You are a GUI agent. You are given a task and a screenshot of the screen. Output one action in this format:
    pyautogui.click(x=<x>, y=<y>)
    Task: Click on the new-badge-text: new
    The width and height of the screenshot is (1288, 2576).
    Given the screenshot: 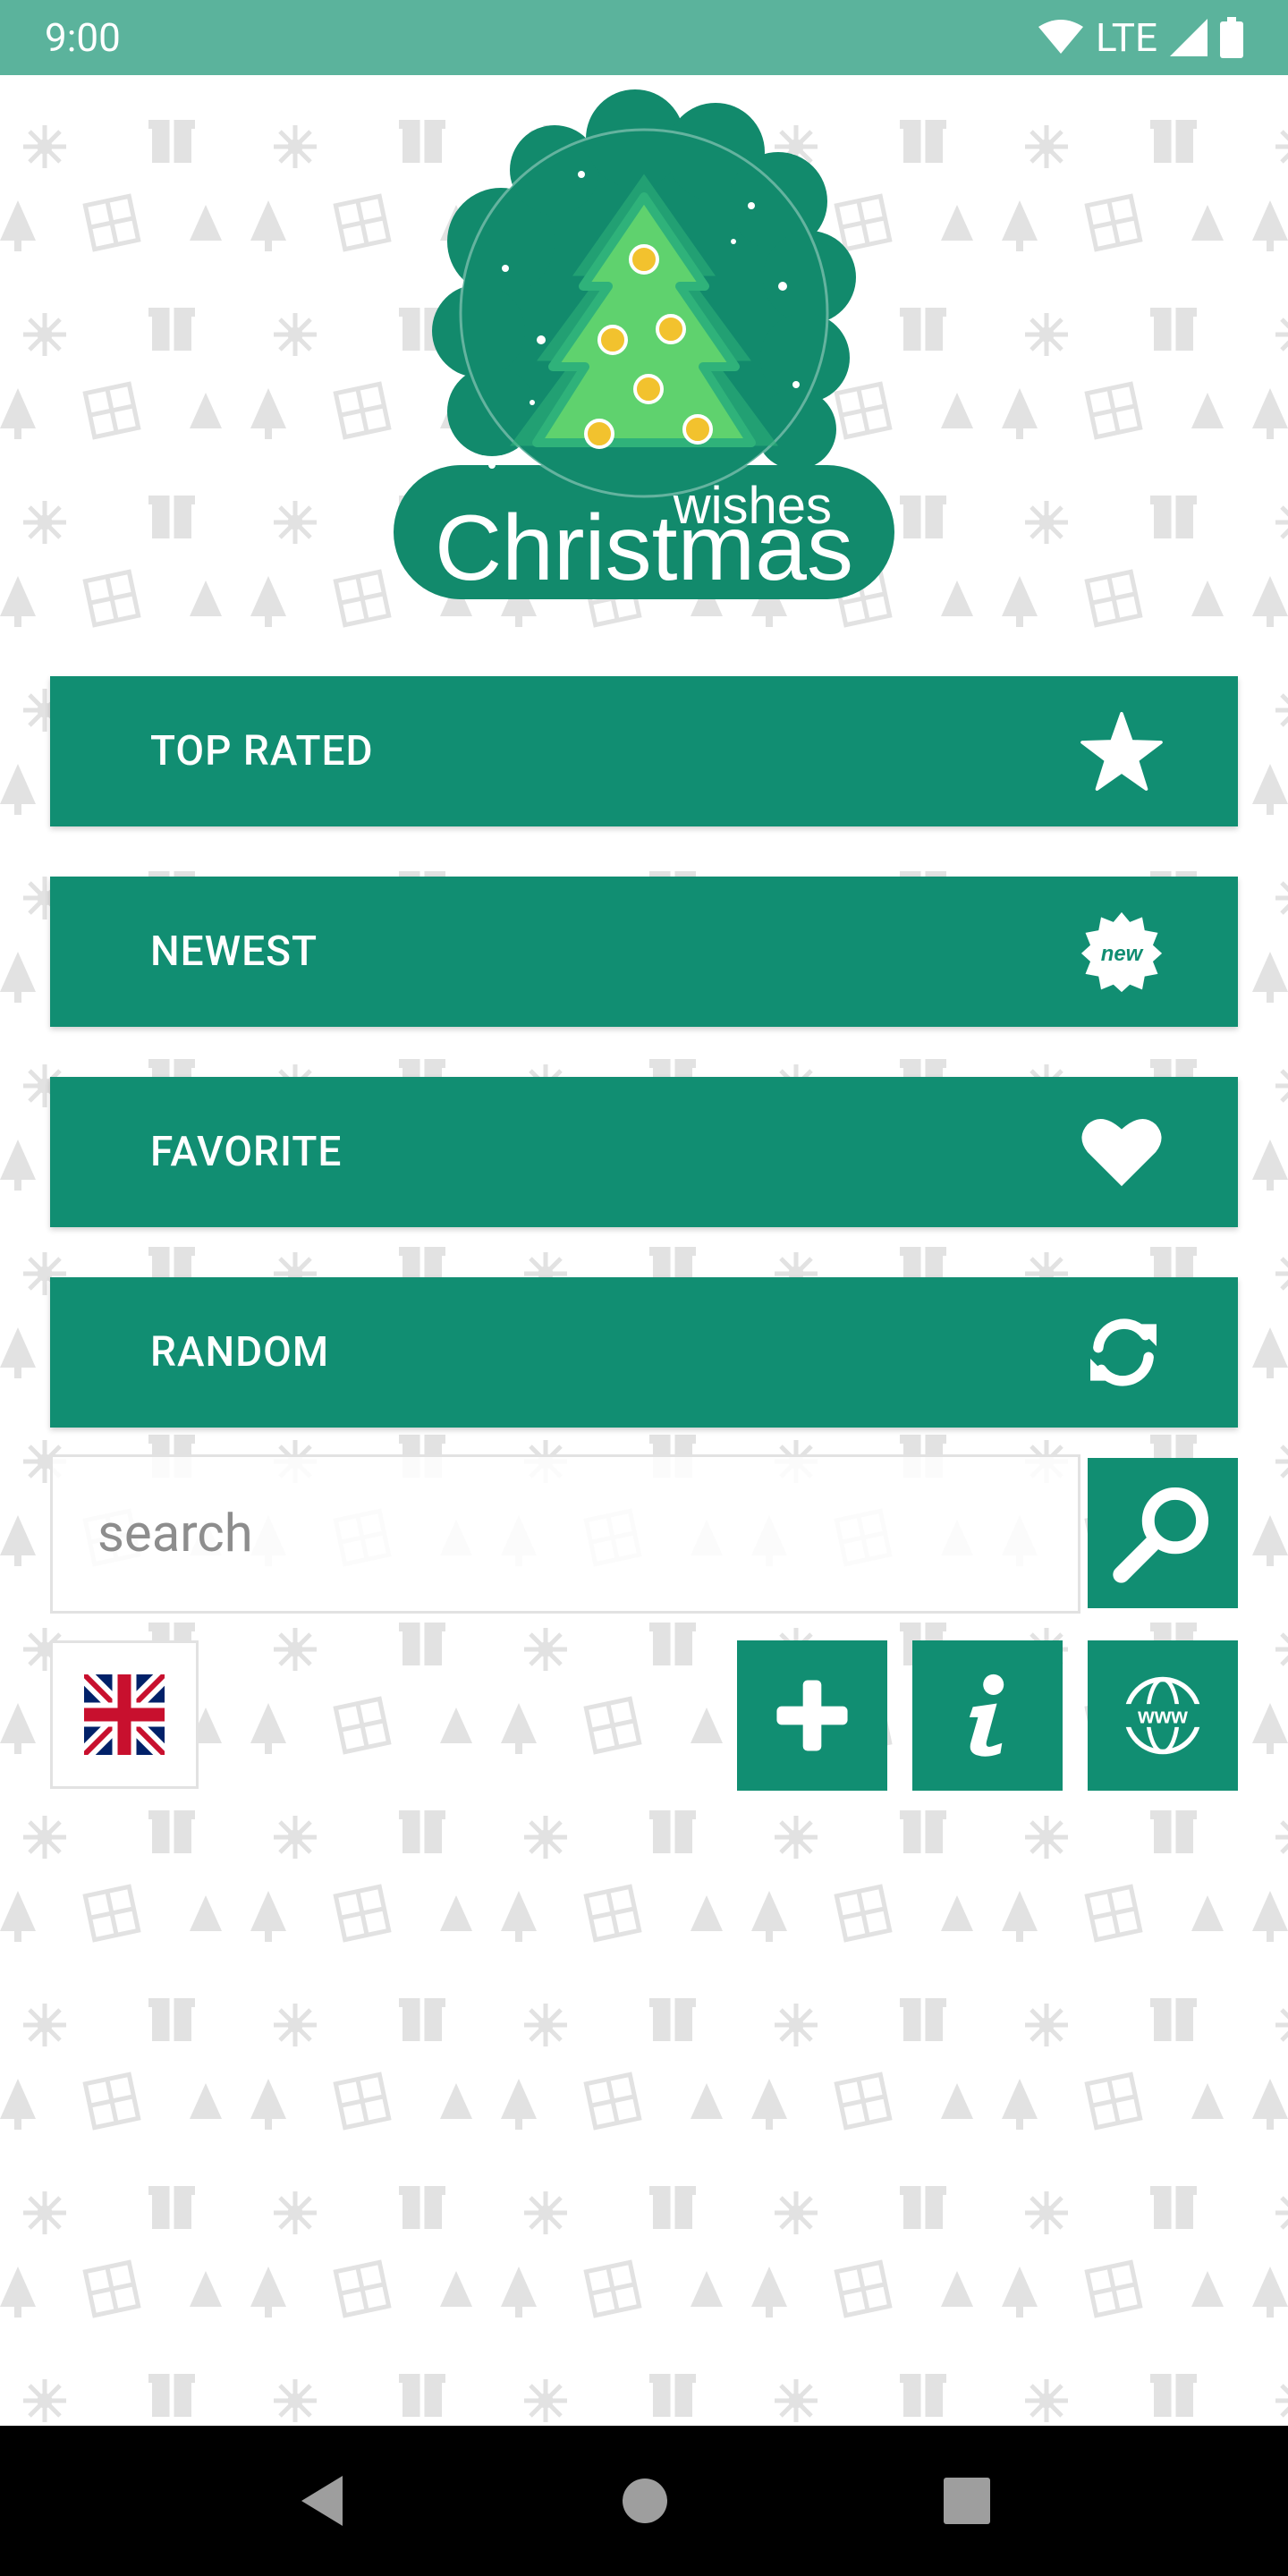 What is the action you would take?
    pyautogui.click(x=1122, y=954)
    